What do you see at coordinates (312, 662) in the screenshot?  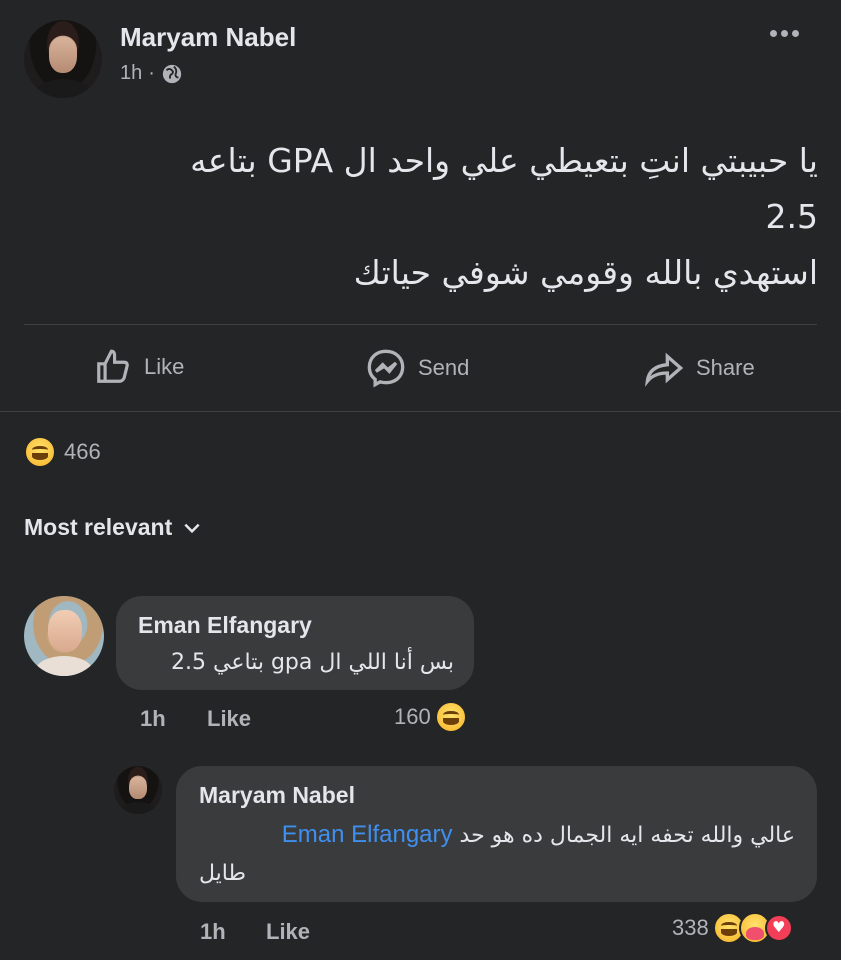 I see `comment-text: بس أنا اللي ال gpa بتاعي 2.5` at bounding box center [312, 662].